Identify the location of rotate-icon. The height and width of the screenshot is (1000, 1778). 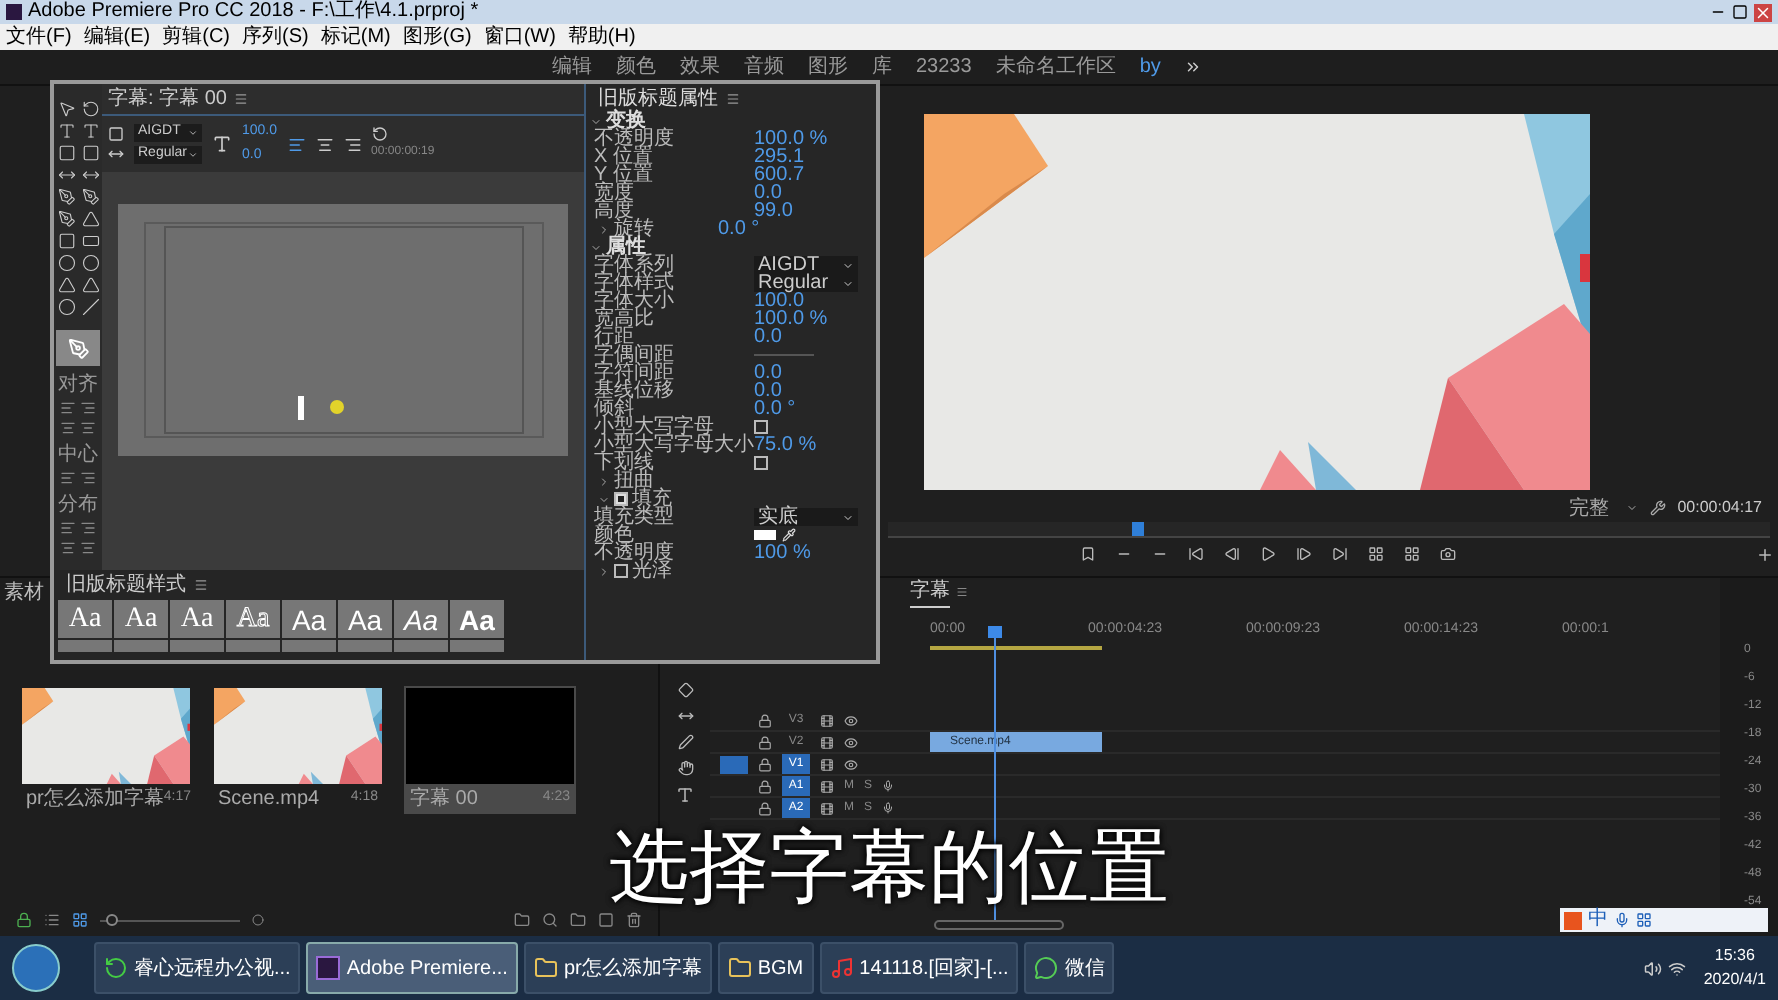
(379, 134).